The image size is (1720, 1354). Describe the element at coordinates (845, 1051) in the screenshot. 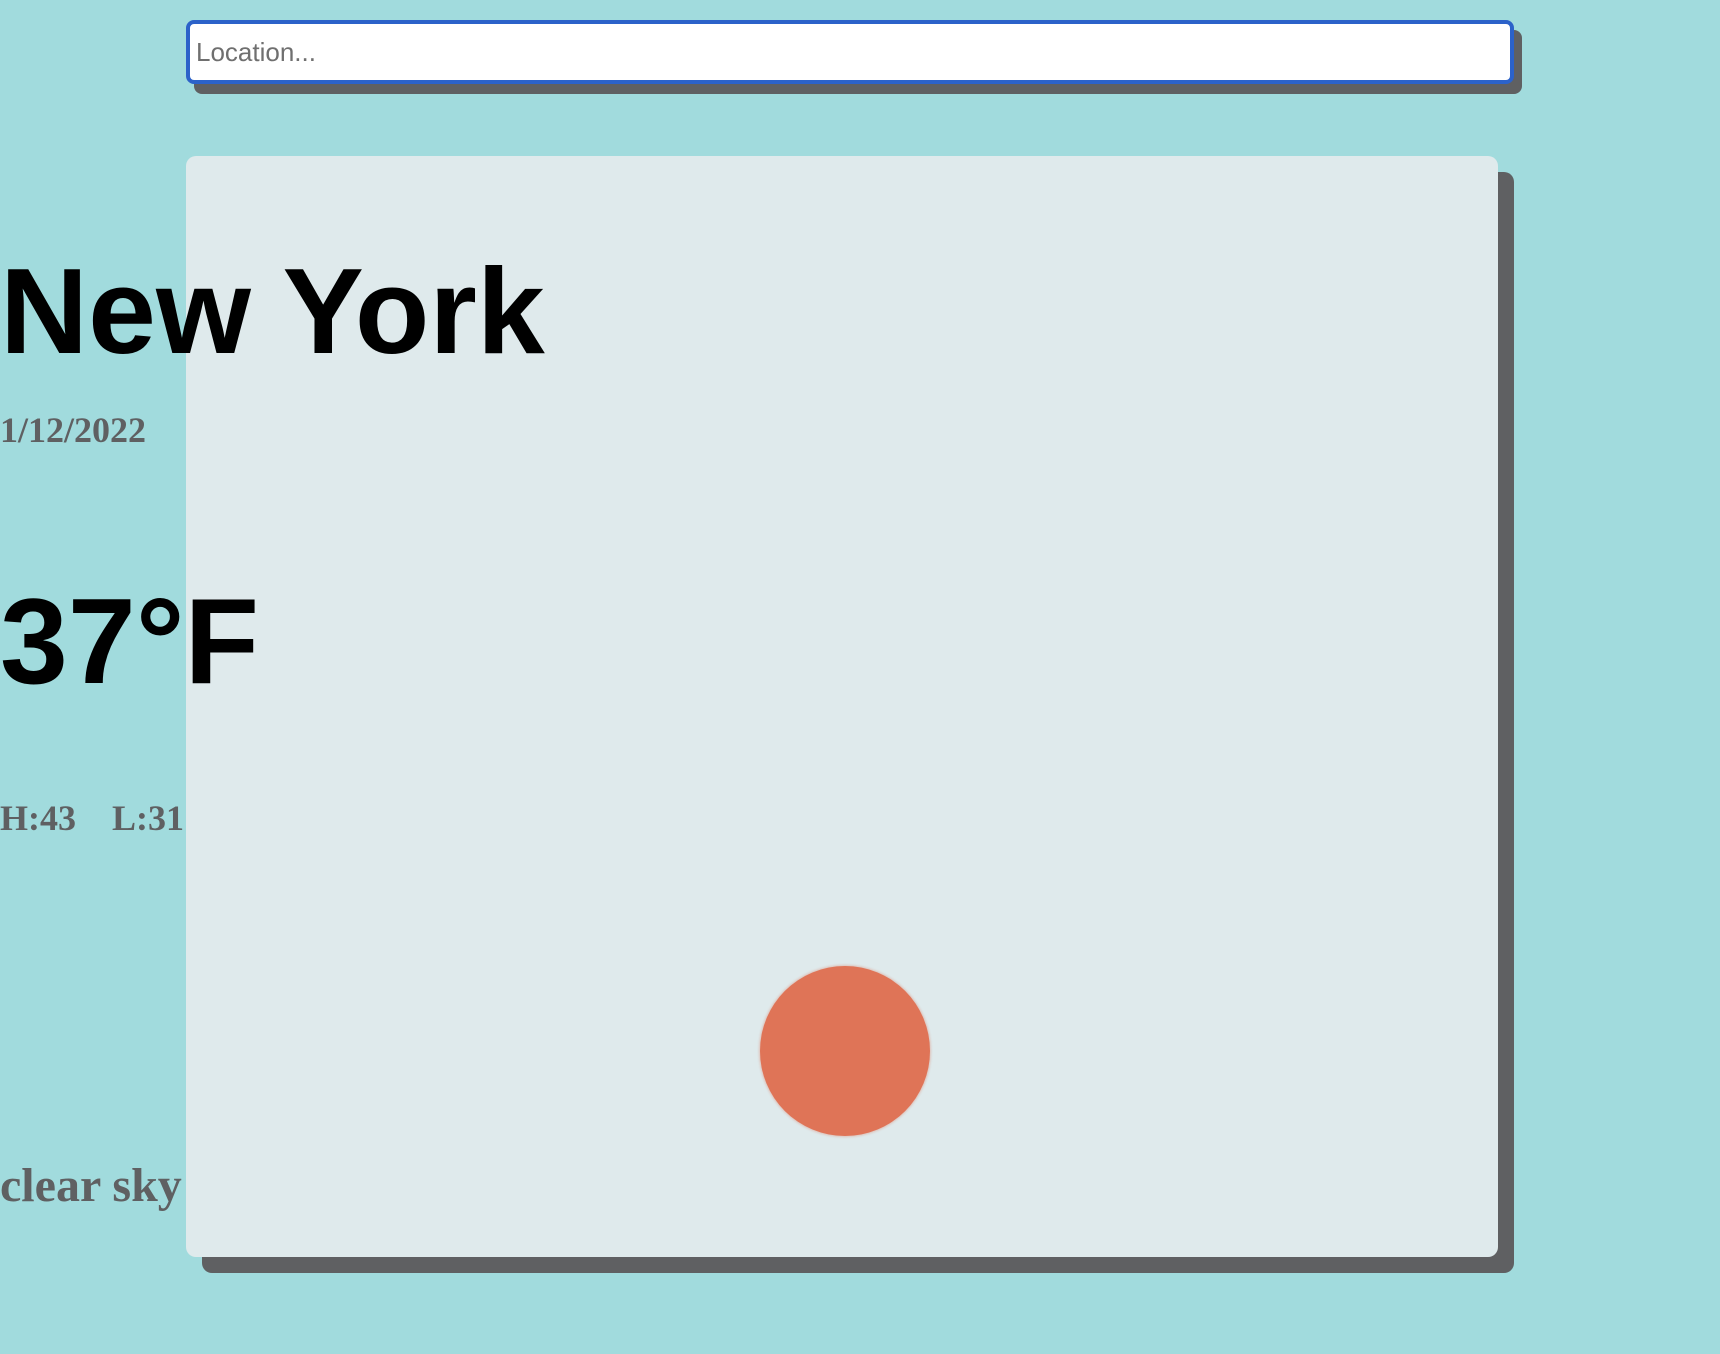

I see `sun-icon` at that location.